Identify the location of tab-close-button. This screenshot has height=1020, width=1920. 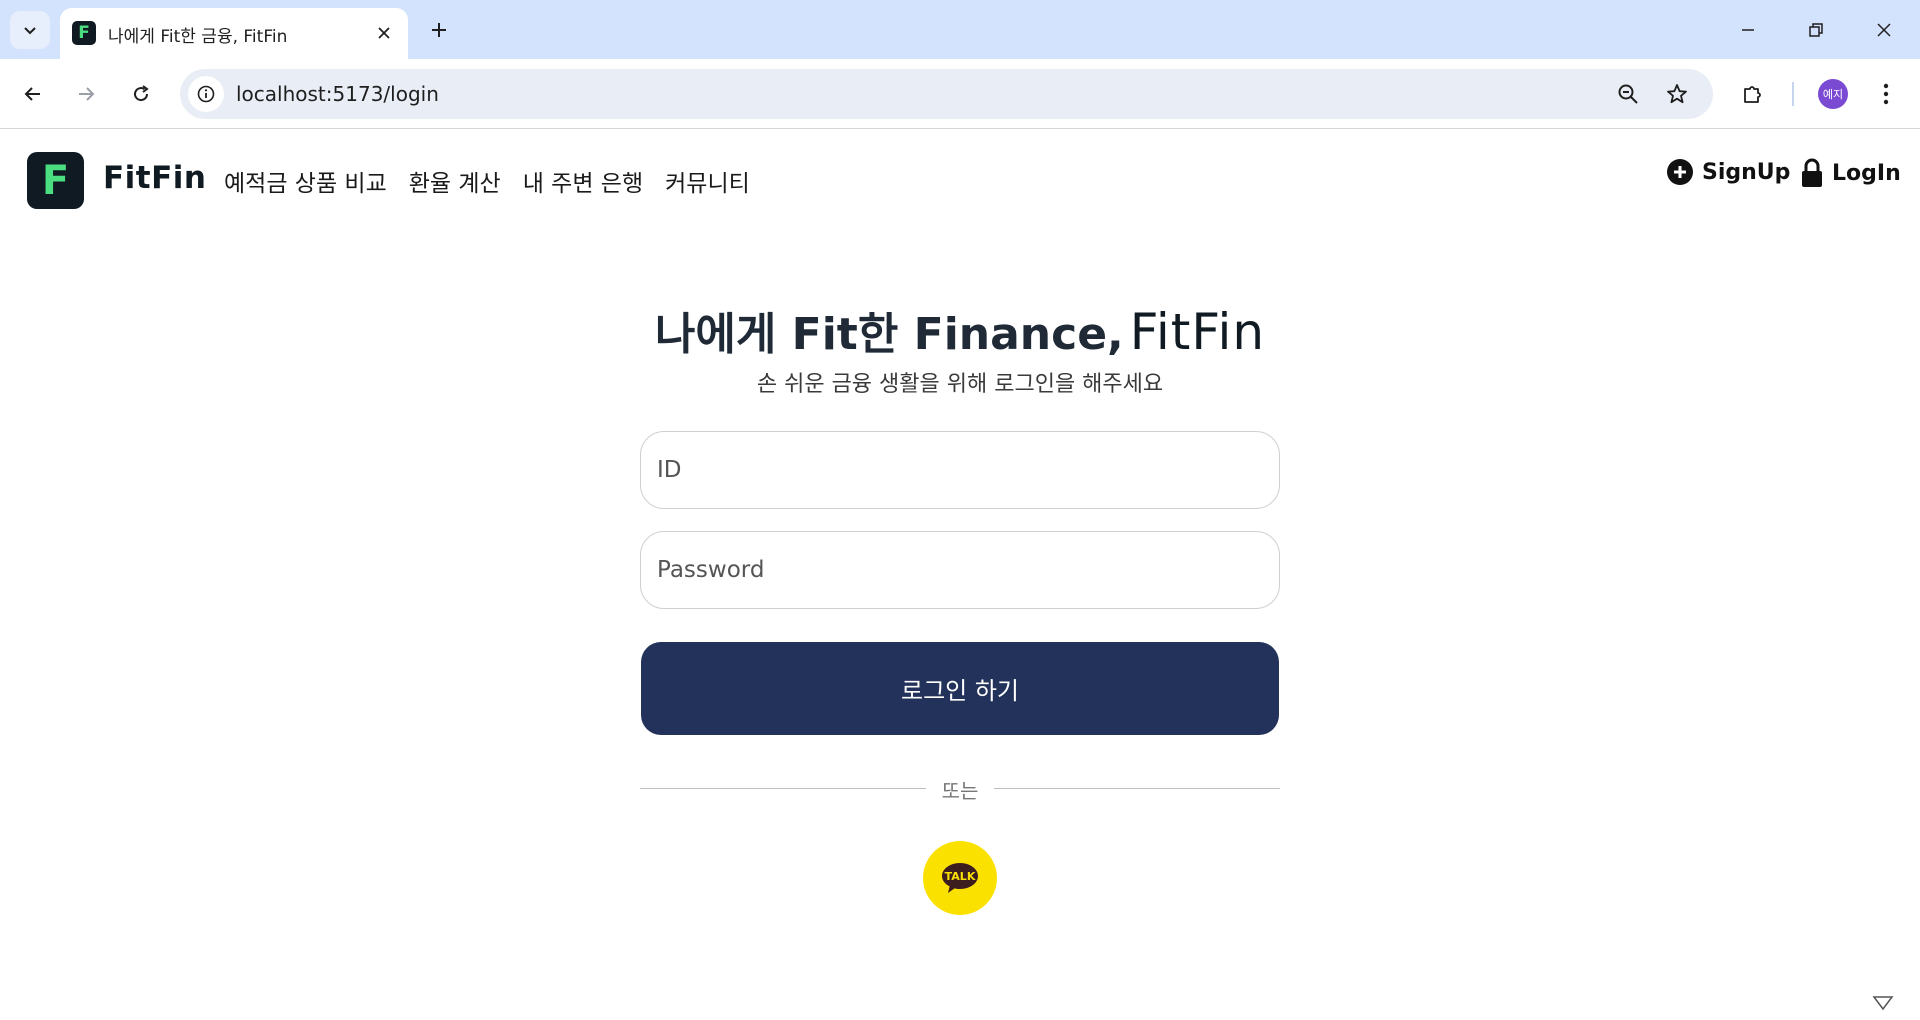
(384, 33).